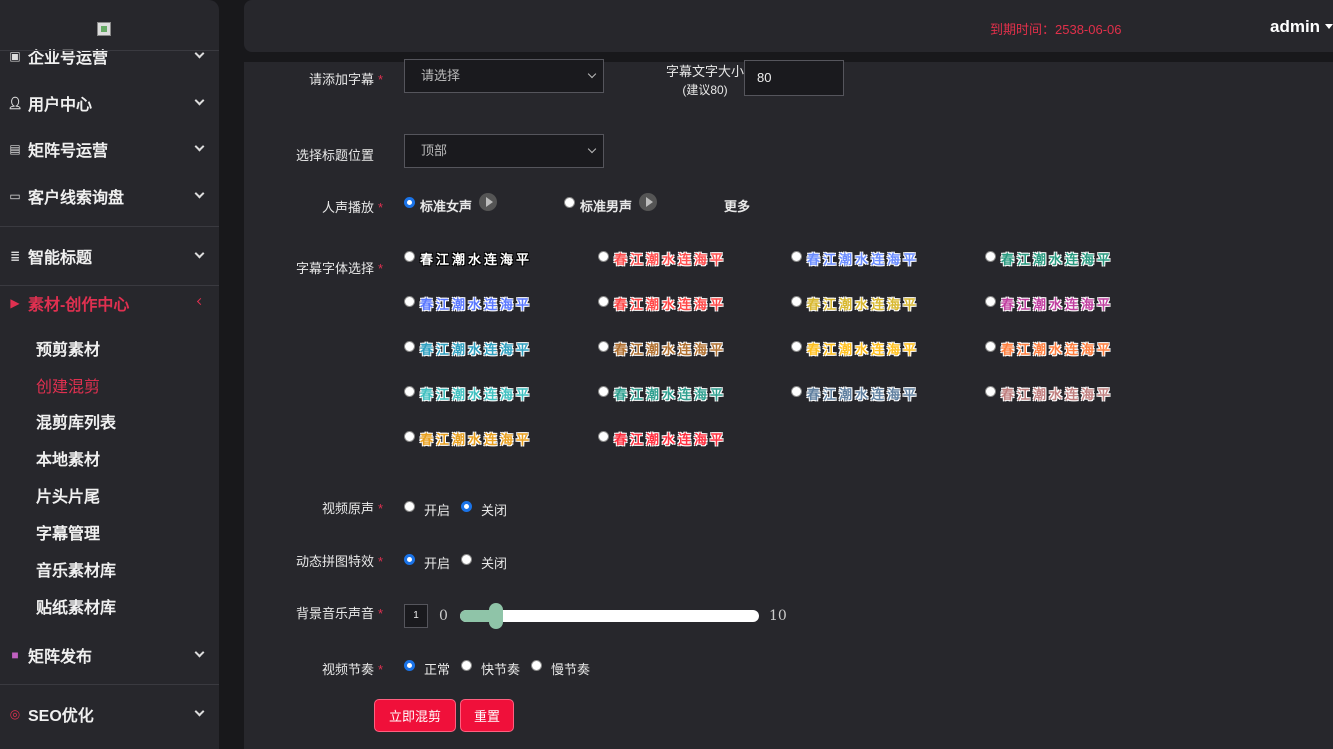 This screenshot has height=749, width=1333. Describe the element at coordinates (68, 532) in the screenshot. I see `sidebar-subitem-subtitle-manage: 字幕管理` at that location.